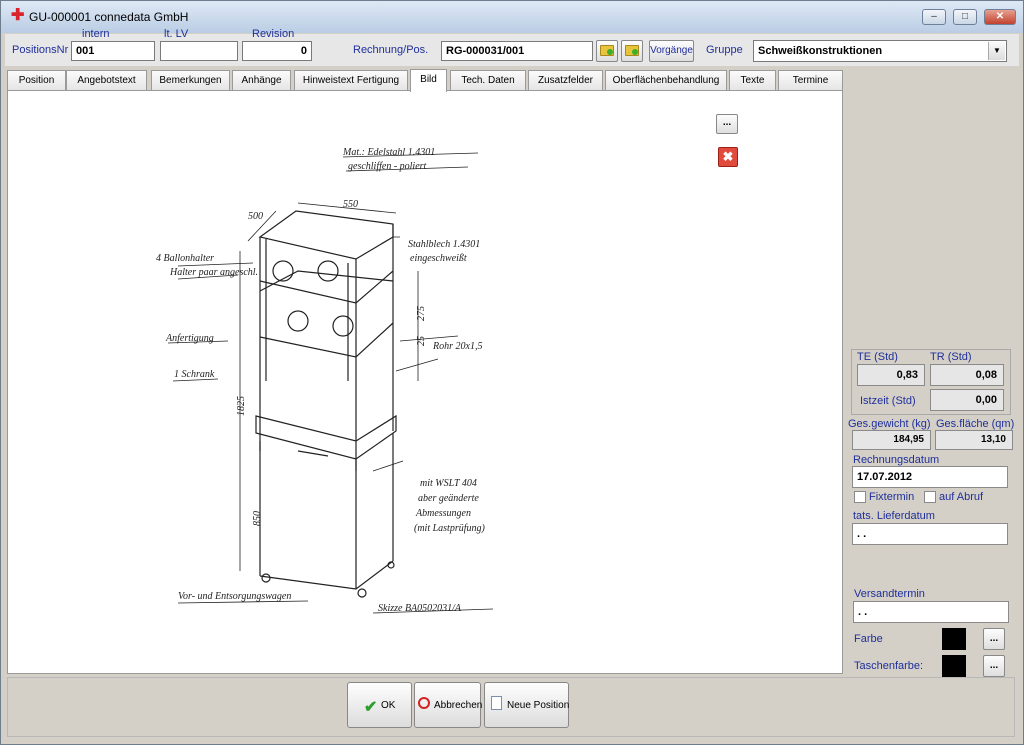 The height and width of the screenshot is (747, 1026). Describe the element at coordinates (273, 34) in the screenshot. I see `revision-label: Revision` at that location.